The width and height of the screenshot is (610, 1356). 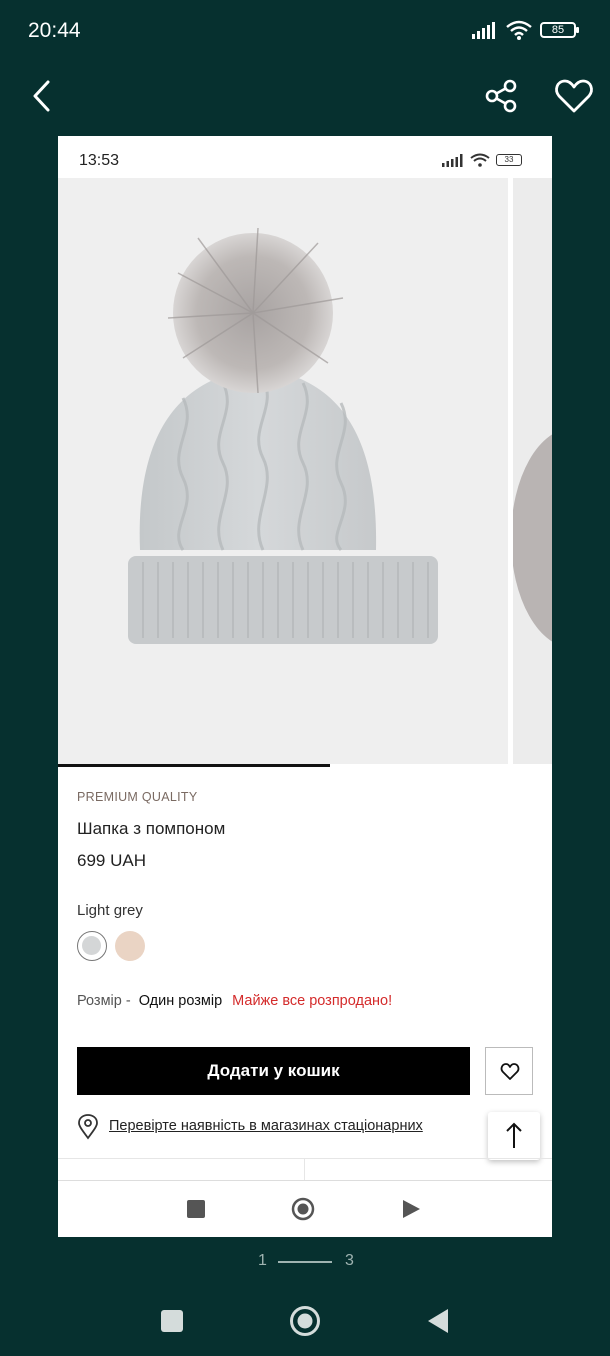 What do you see at coordinates (411, 1209) in the screenshot?
I see `inner-back-icon` at bounding box center [411, 1209].